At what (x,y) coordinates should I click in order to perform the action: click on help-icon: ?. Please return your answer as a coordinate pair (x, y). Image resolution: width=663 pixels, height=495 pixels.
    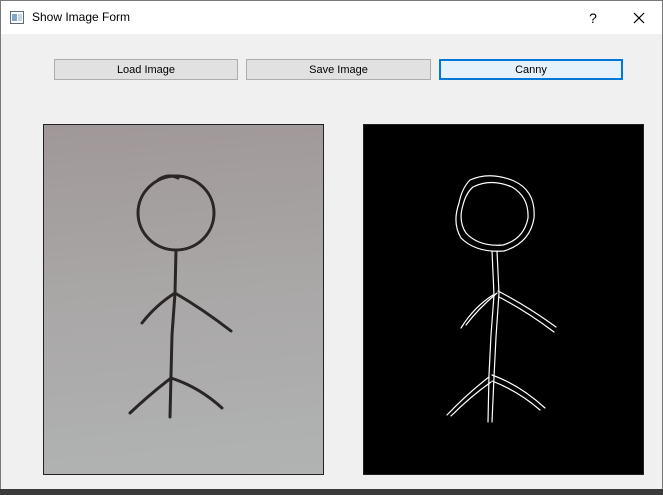
    Looking at the image, I should click on (593, 17).